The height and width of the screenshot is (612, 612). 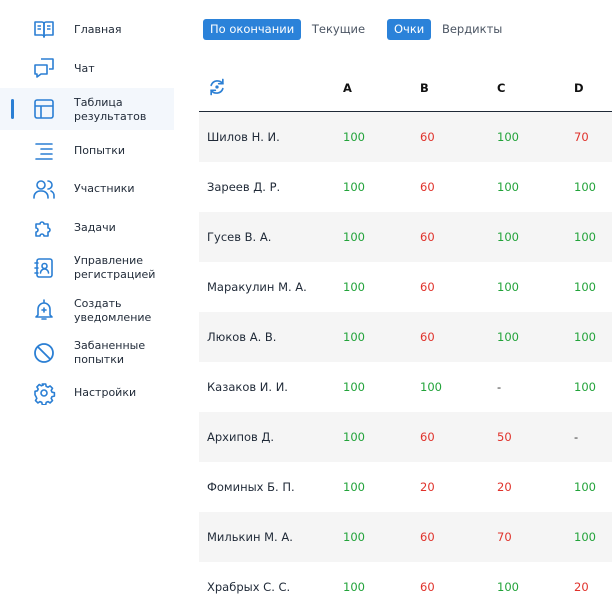 I want to click on verdicts-toggle-button: Вердикты, so click(x=472, y=29).